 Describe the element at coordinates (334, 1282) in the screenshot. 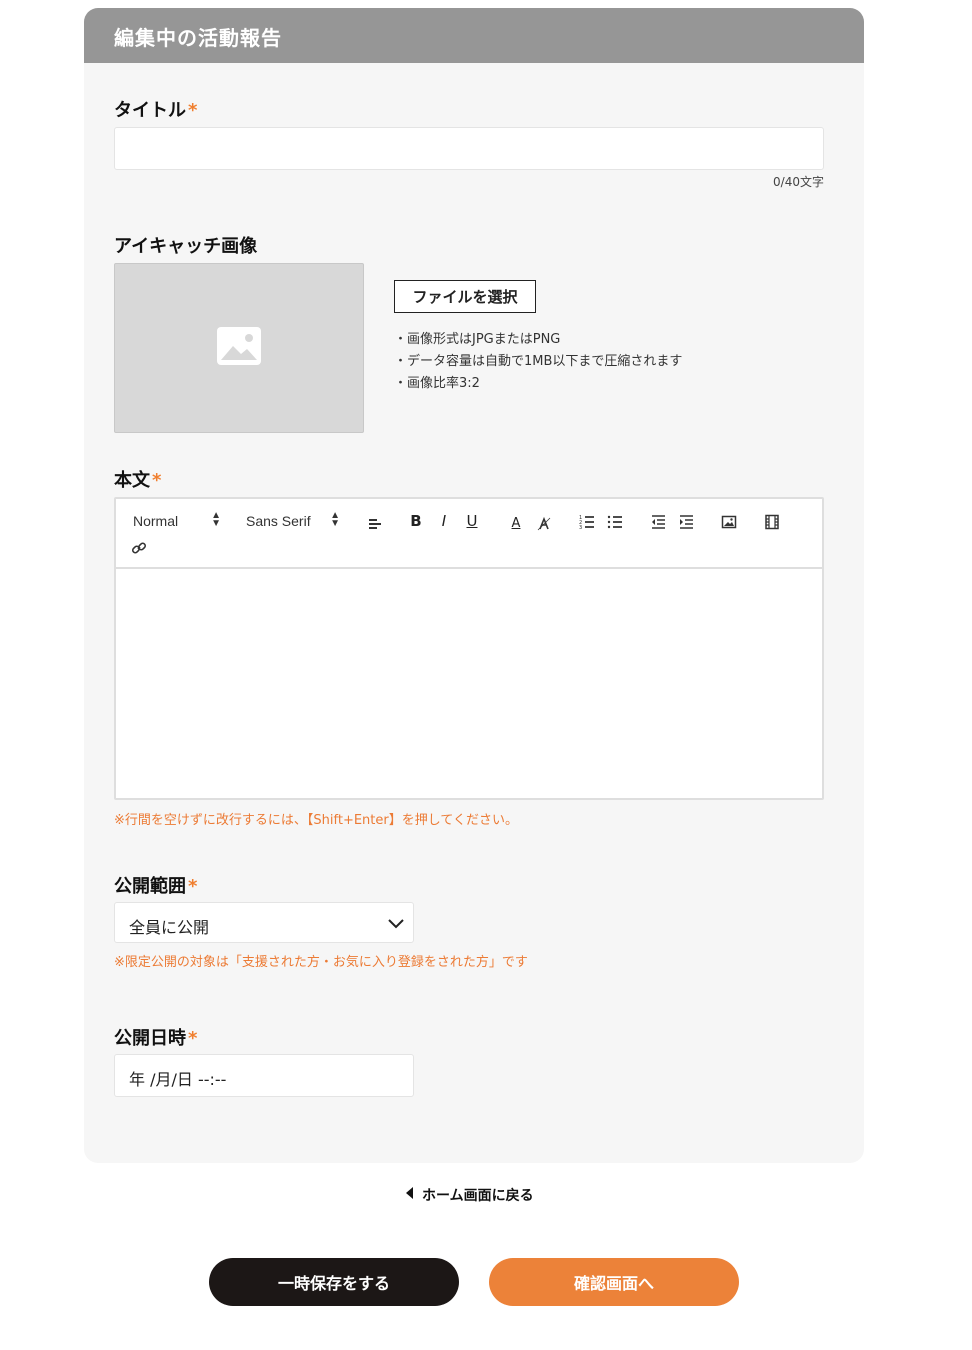

I see `save-draft-button: 一時保存をする` at that location.